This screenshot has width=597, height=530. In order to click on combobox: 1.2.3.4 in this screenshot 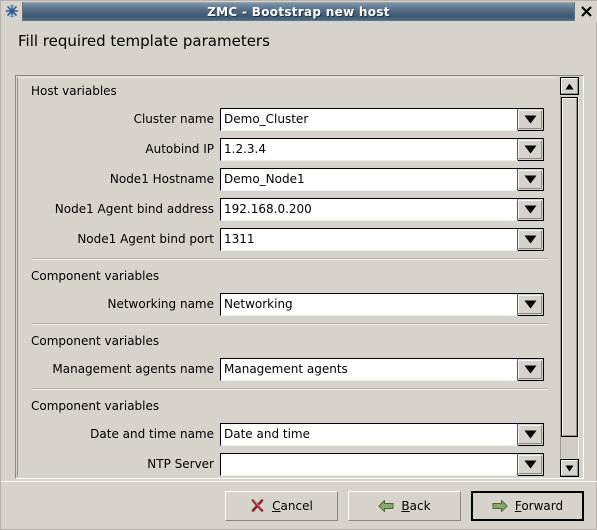, I will do `click(382, 149)`.